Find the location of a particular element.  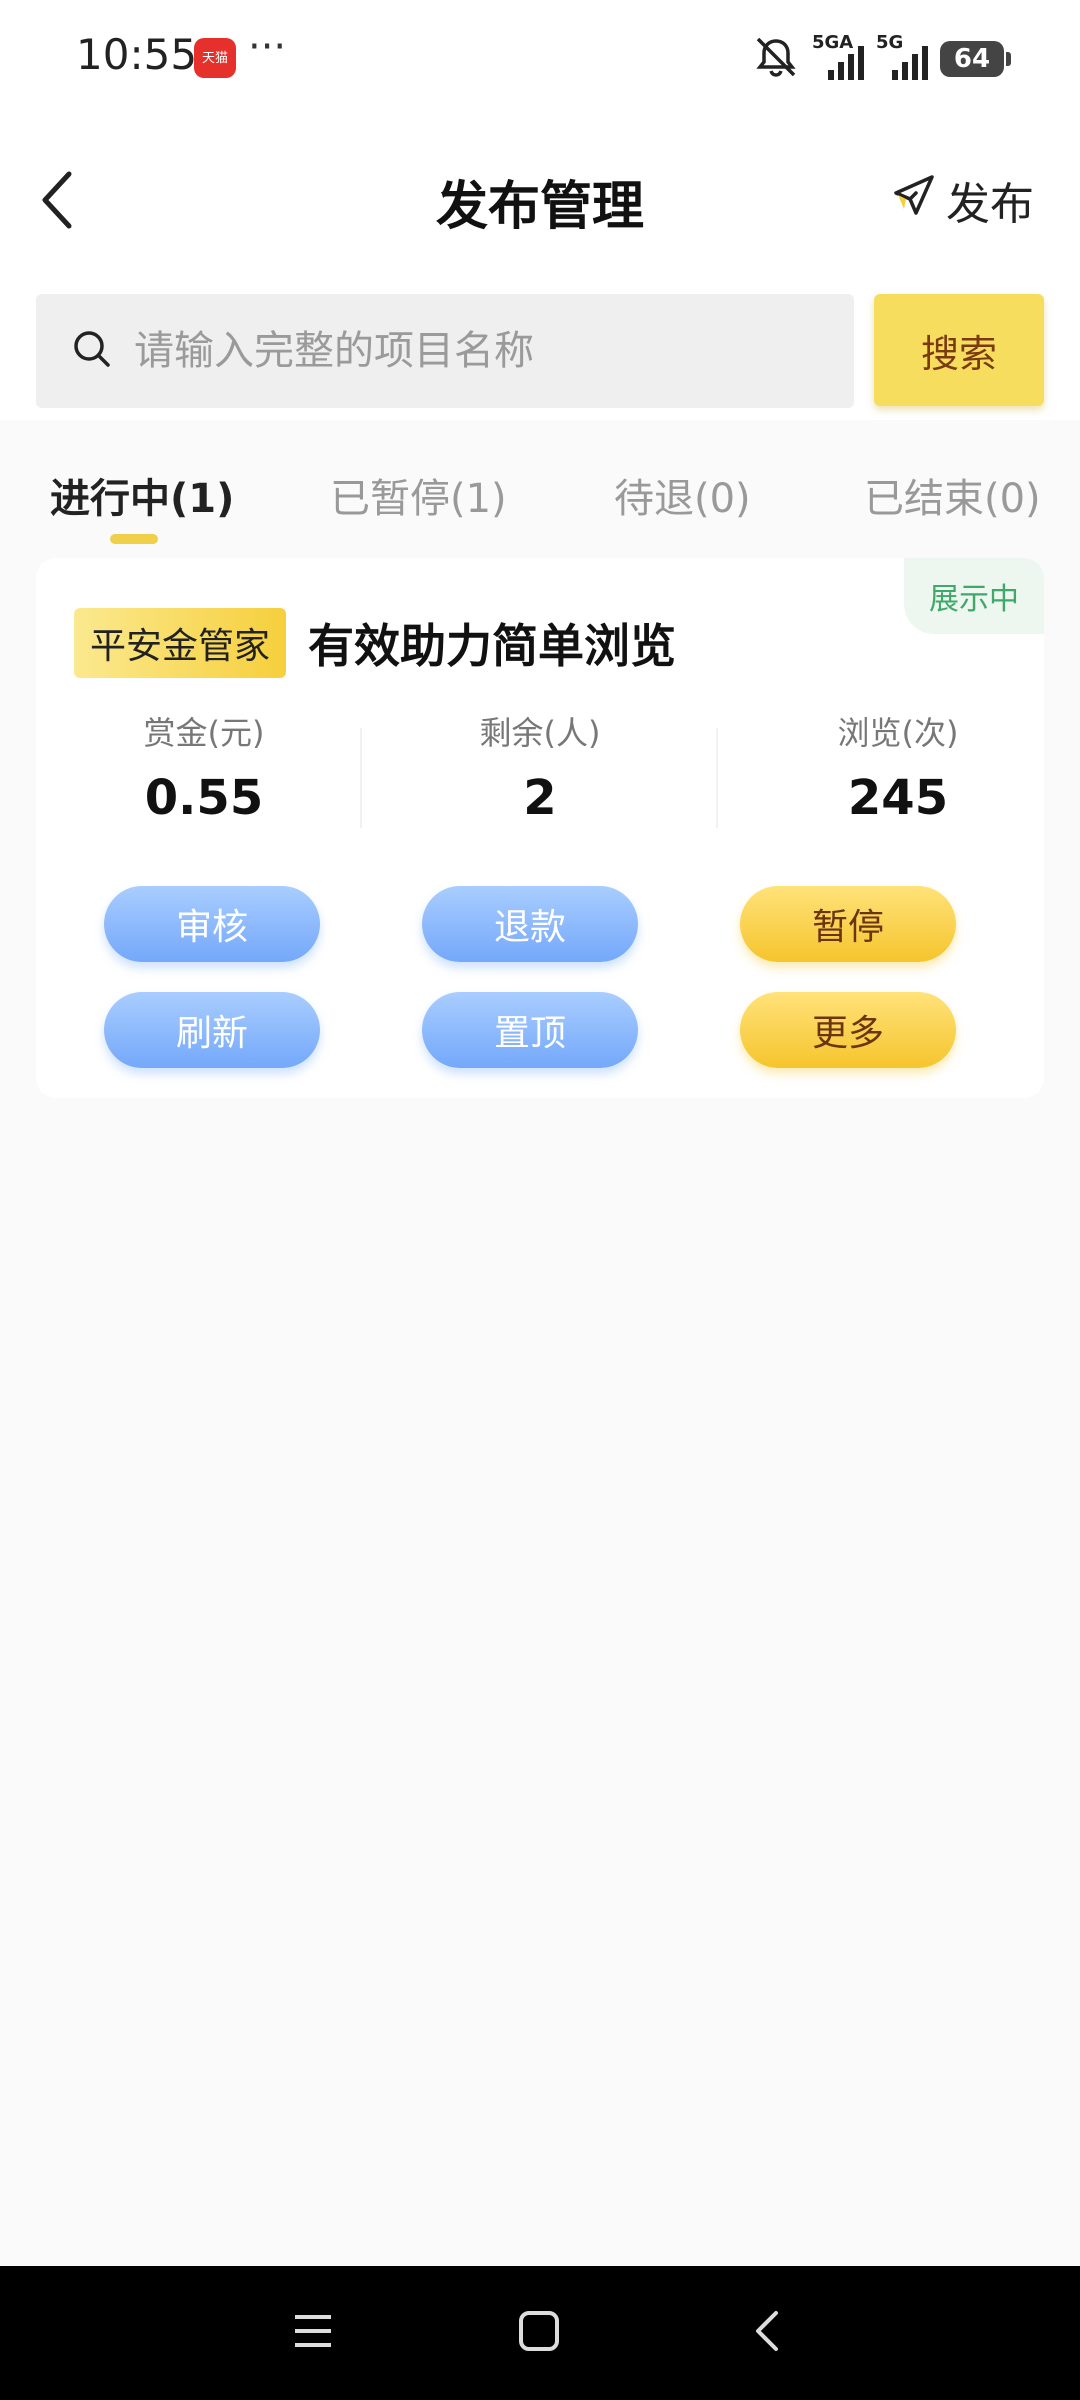

system-nav-bar is located at coordinates (540, 2333).